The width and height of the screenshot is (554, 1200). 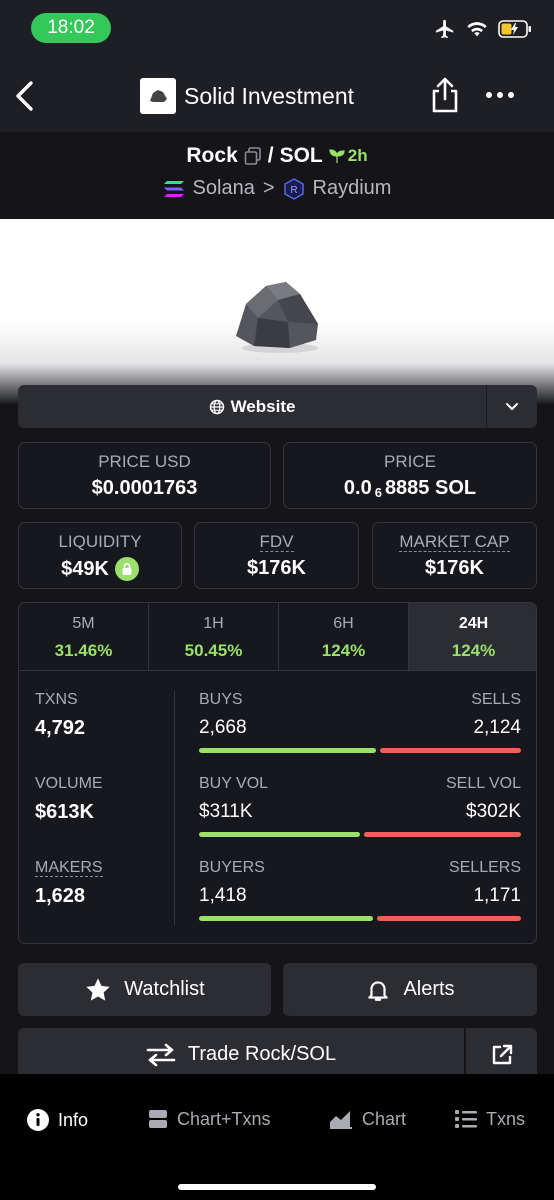 What do you see at coordinates (288, 750) in the screenshot?
I see `buys-bar-fill` at bounding box center [288, 750].